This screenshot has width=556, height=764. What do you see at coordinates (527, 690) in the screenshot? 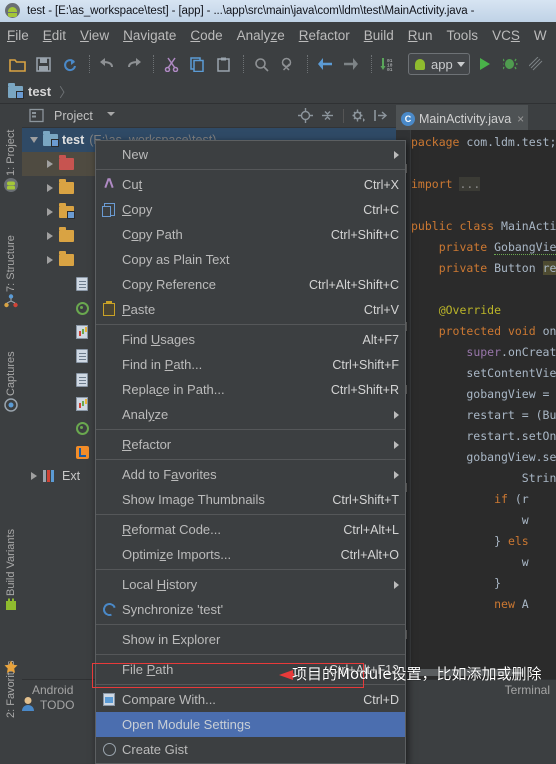
I see `status-terminal-label: Terminal` at bounding box center [527, 690].